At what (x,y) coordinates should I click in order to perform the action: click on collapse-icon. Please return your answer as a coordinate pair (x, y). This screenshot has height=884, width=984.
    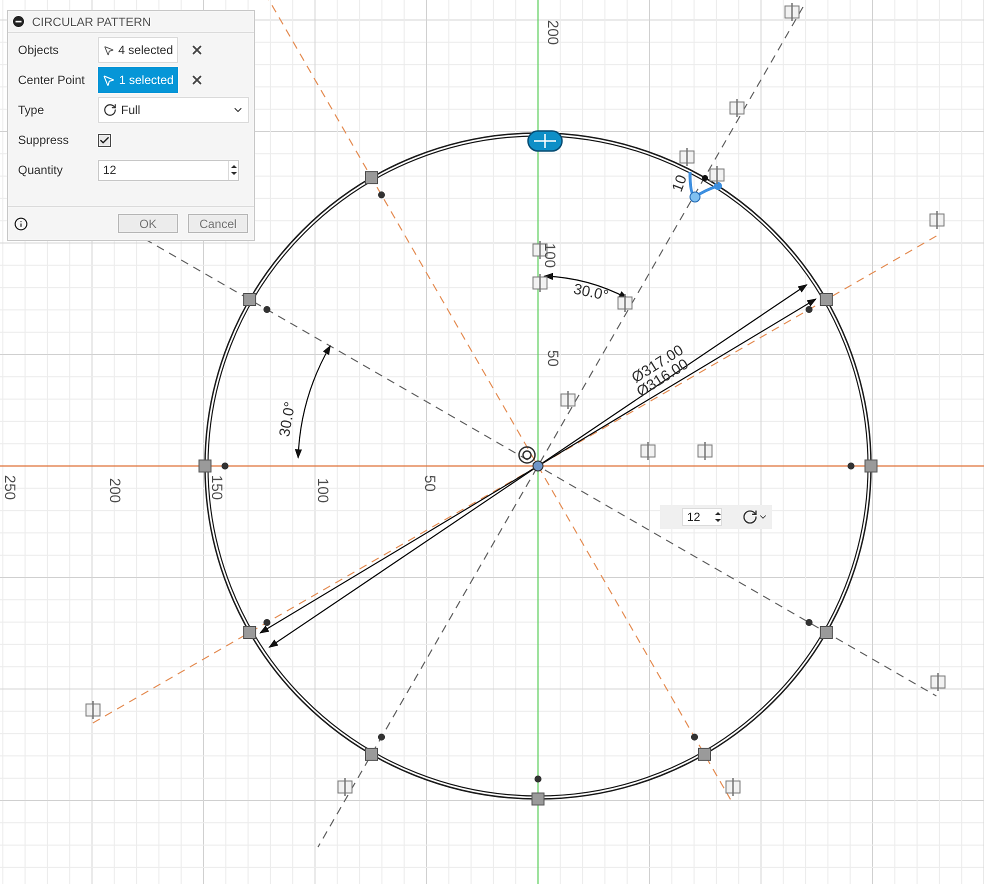
    Looking at the image, I should click on (18, 21).